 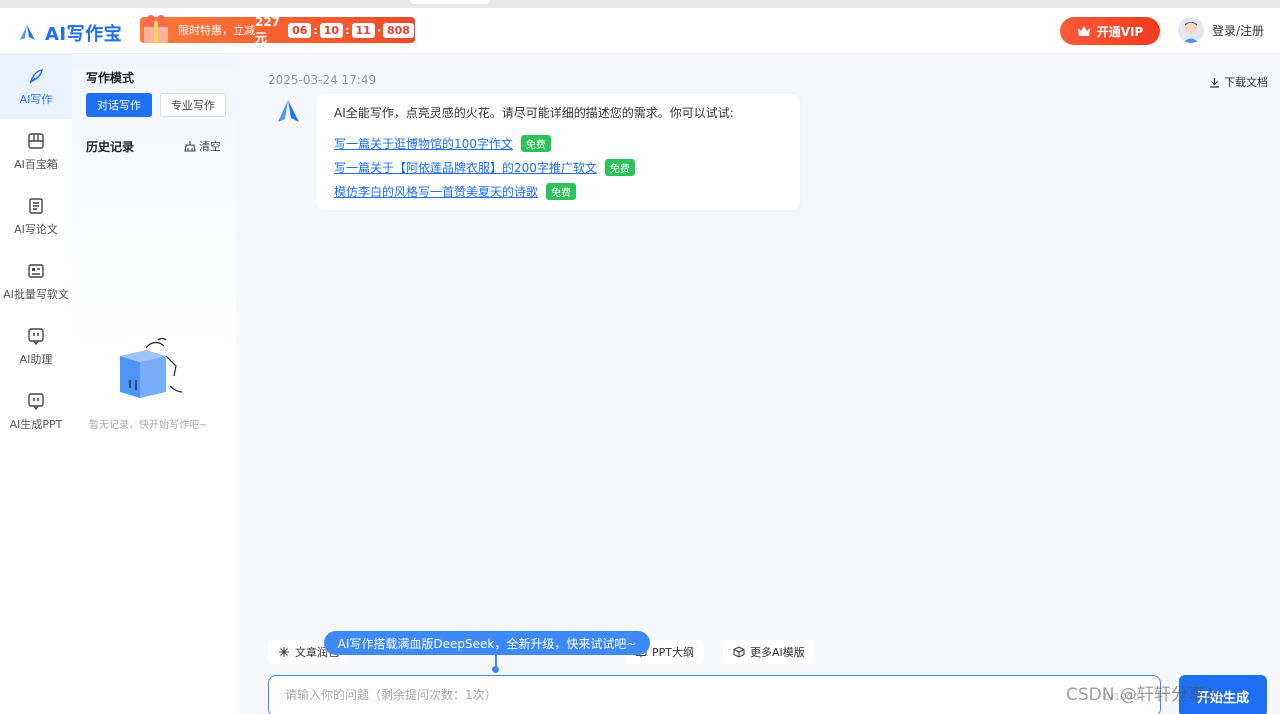 What do you see at coordinates (36, 270) in the screenshot?
I see `id-card-icon` at bounding box center [36, 270].